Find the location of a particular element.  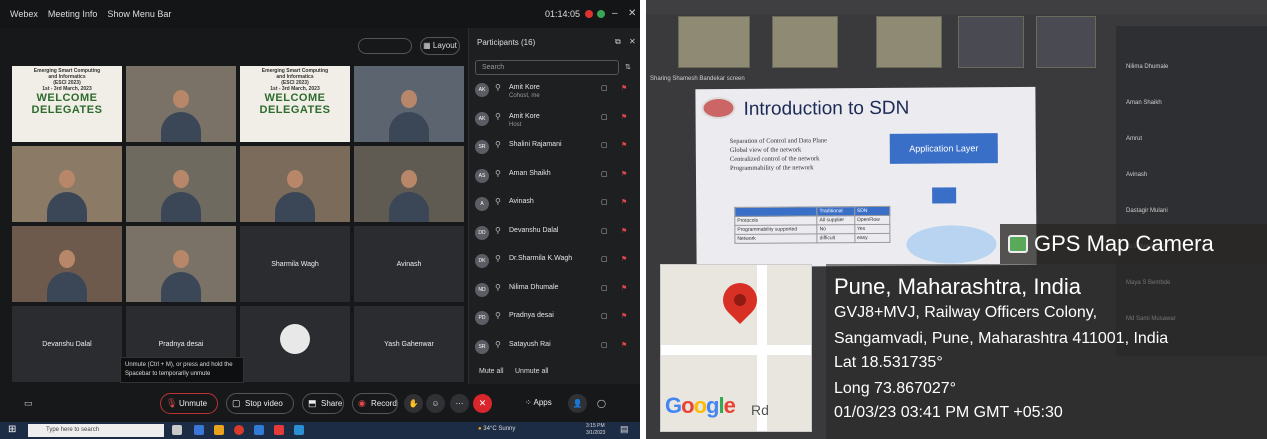

participant-row: SR ⚲ Satayush Rai ▢ ⚑ is located at coordinates (555, 348).